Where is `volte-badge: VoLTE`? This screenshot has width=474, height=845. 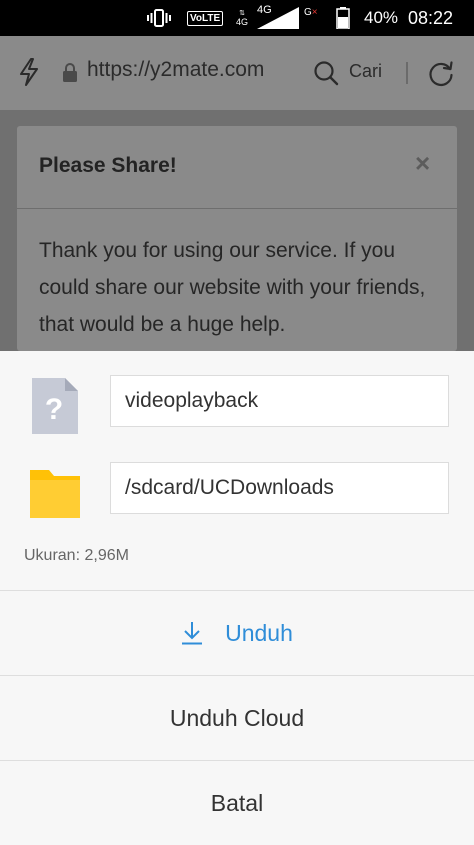
volte-badge: VoLTE is located at coordinates (205, 18).